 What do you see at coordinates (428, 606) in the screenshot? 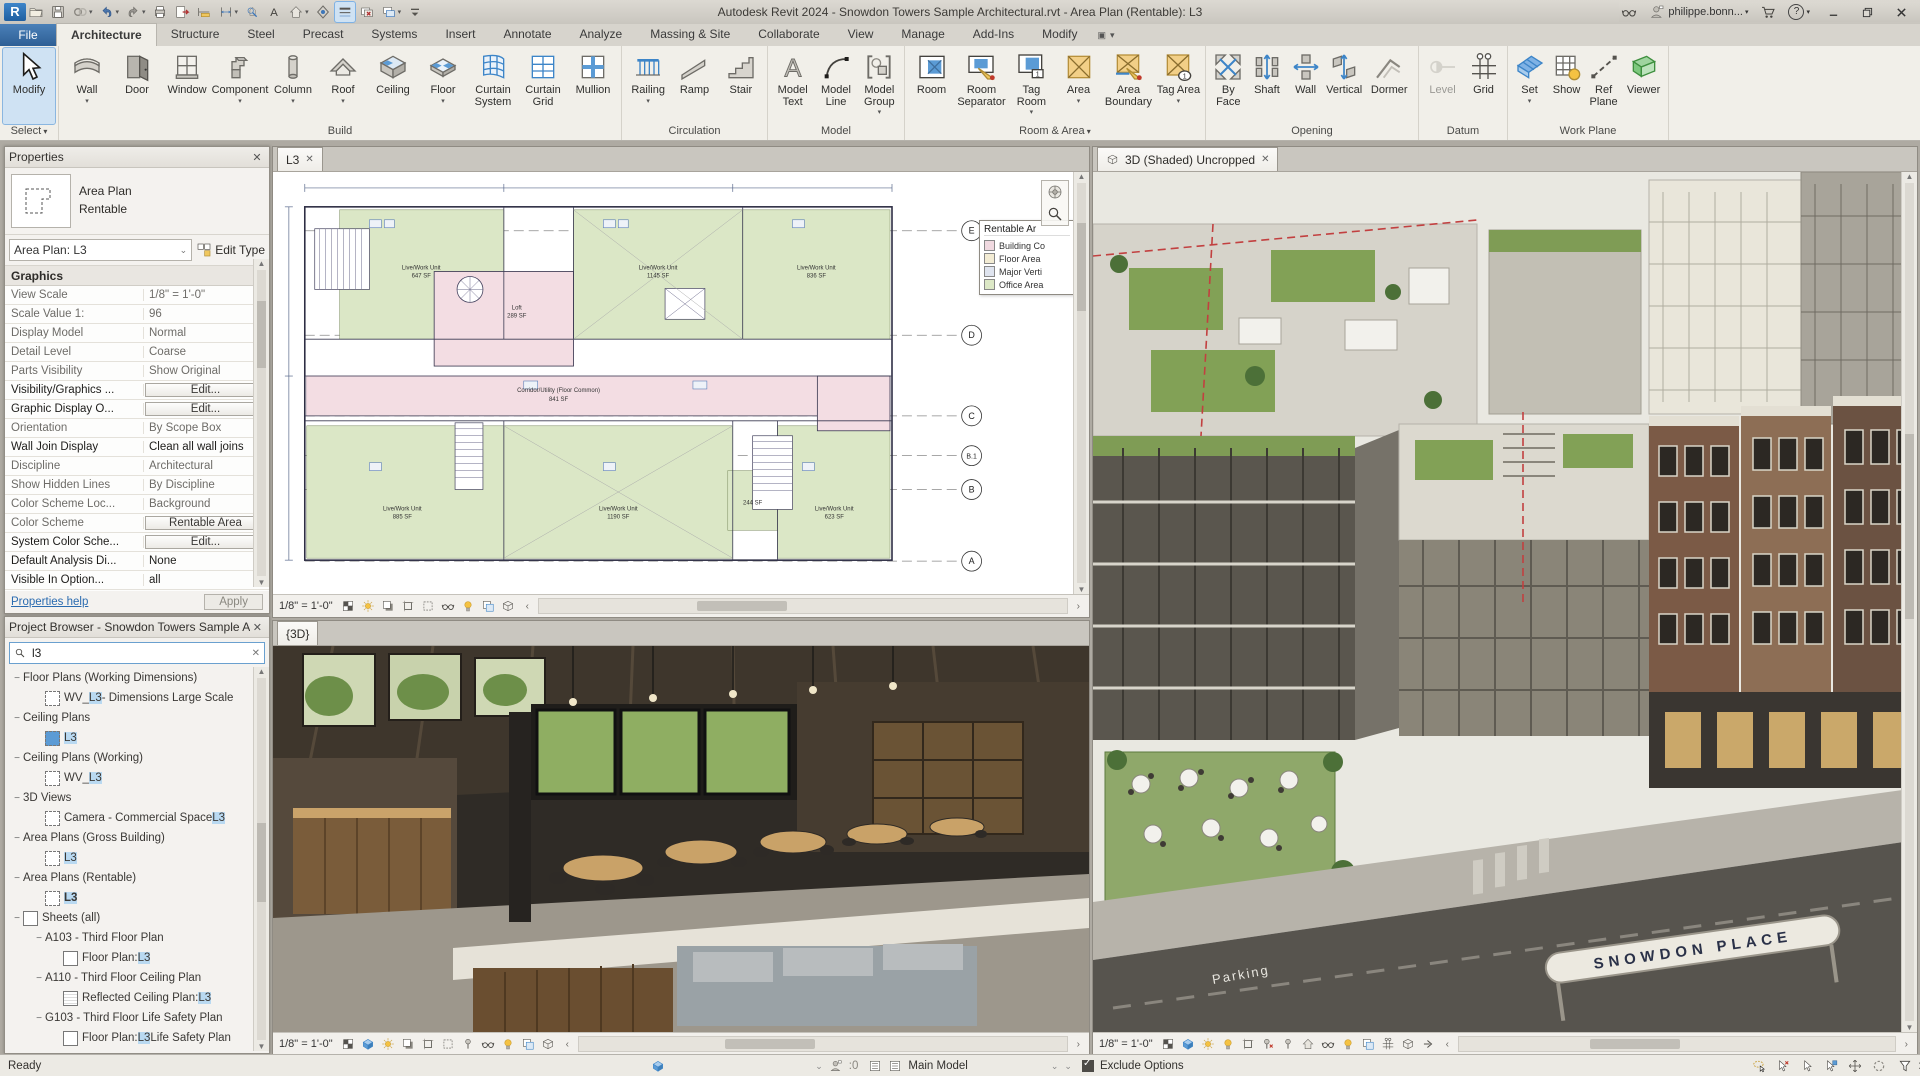
I see `crop-region-icon` at bounding box center [428, 606].